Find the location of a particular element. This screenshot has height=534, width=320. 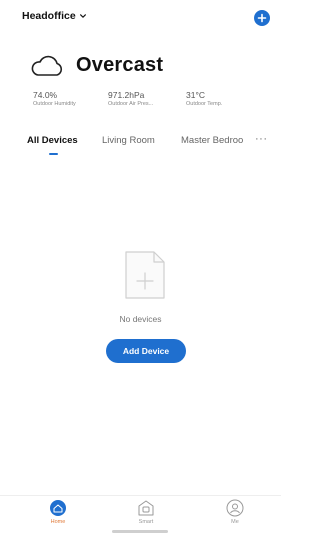

home-name: Headoffice is located at coordinates (49, 16).